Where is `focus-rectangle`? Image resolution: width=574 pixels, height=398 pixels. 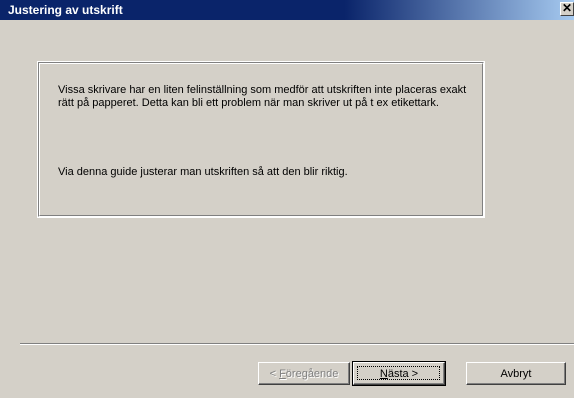
focus-rectangle is located at coordinates (398, 373).